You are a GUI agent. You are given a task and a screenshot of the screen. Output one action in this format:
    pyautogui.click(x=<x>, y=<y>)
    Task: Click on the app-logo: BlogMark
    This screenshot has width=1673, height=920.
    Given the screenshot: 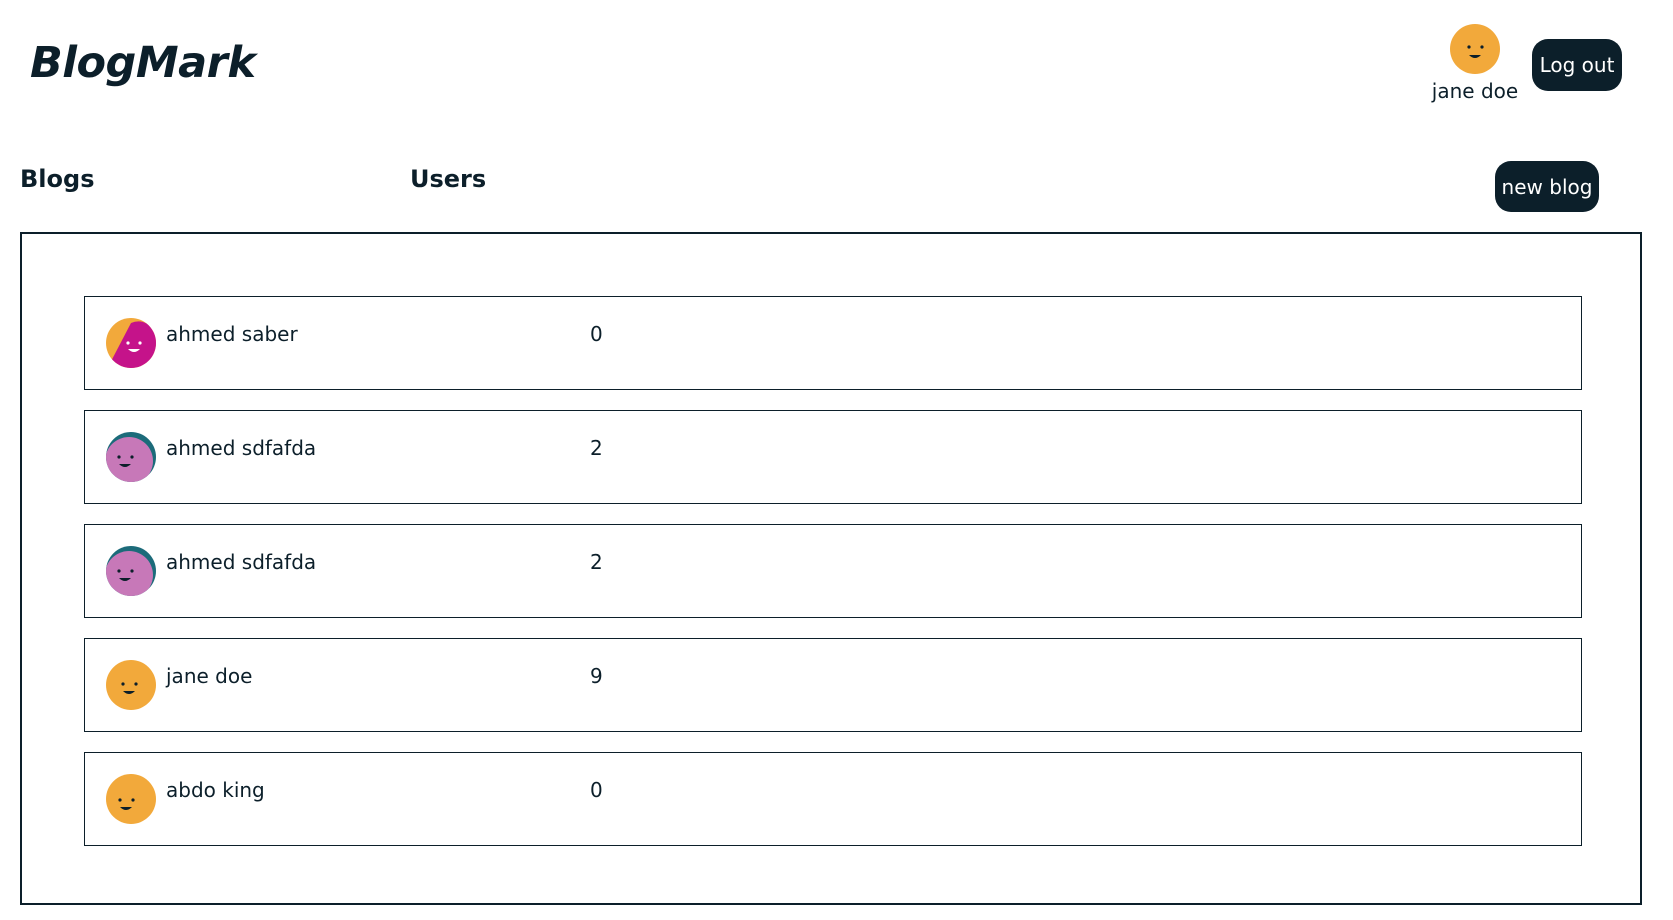 What is the action you would take?
    pyautogui.click(x=143, y=63)
    